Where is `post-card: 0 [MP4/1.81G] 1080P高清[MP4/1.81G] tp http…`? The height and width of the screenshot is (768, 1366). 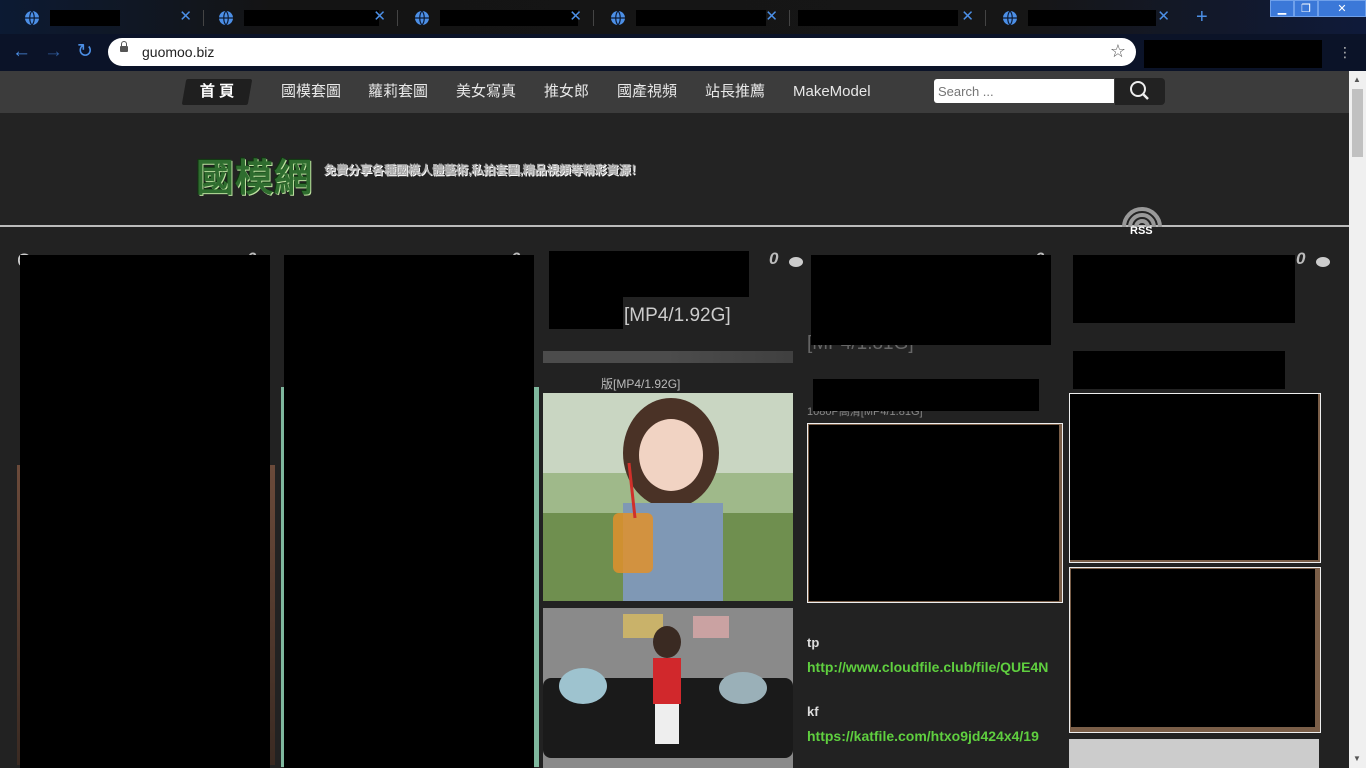 post-card: 0 [MP4/1.81G] 1080P高清[MP4/1.81G] tp http… is located at coordinates (935, 497).